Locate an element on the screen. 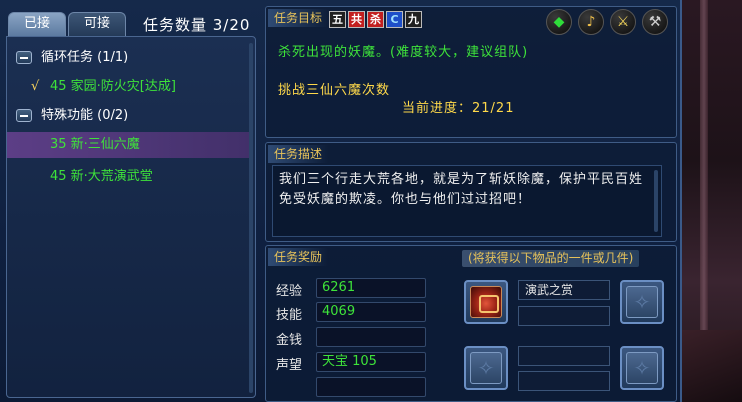  reward-value: 6261 is located at coordinates (371, 288).